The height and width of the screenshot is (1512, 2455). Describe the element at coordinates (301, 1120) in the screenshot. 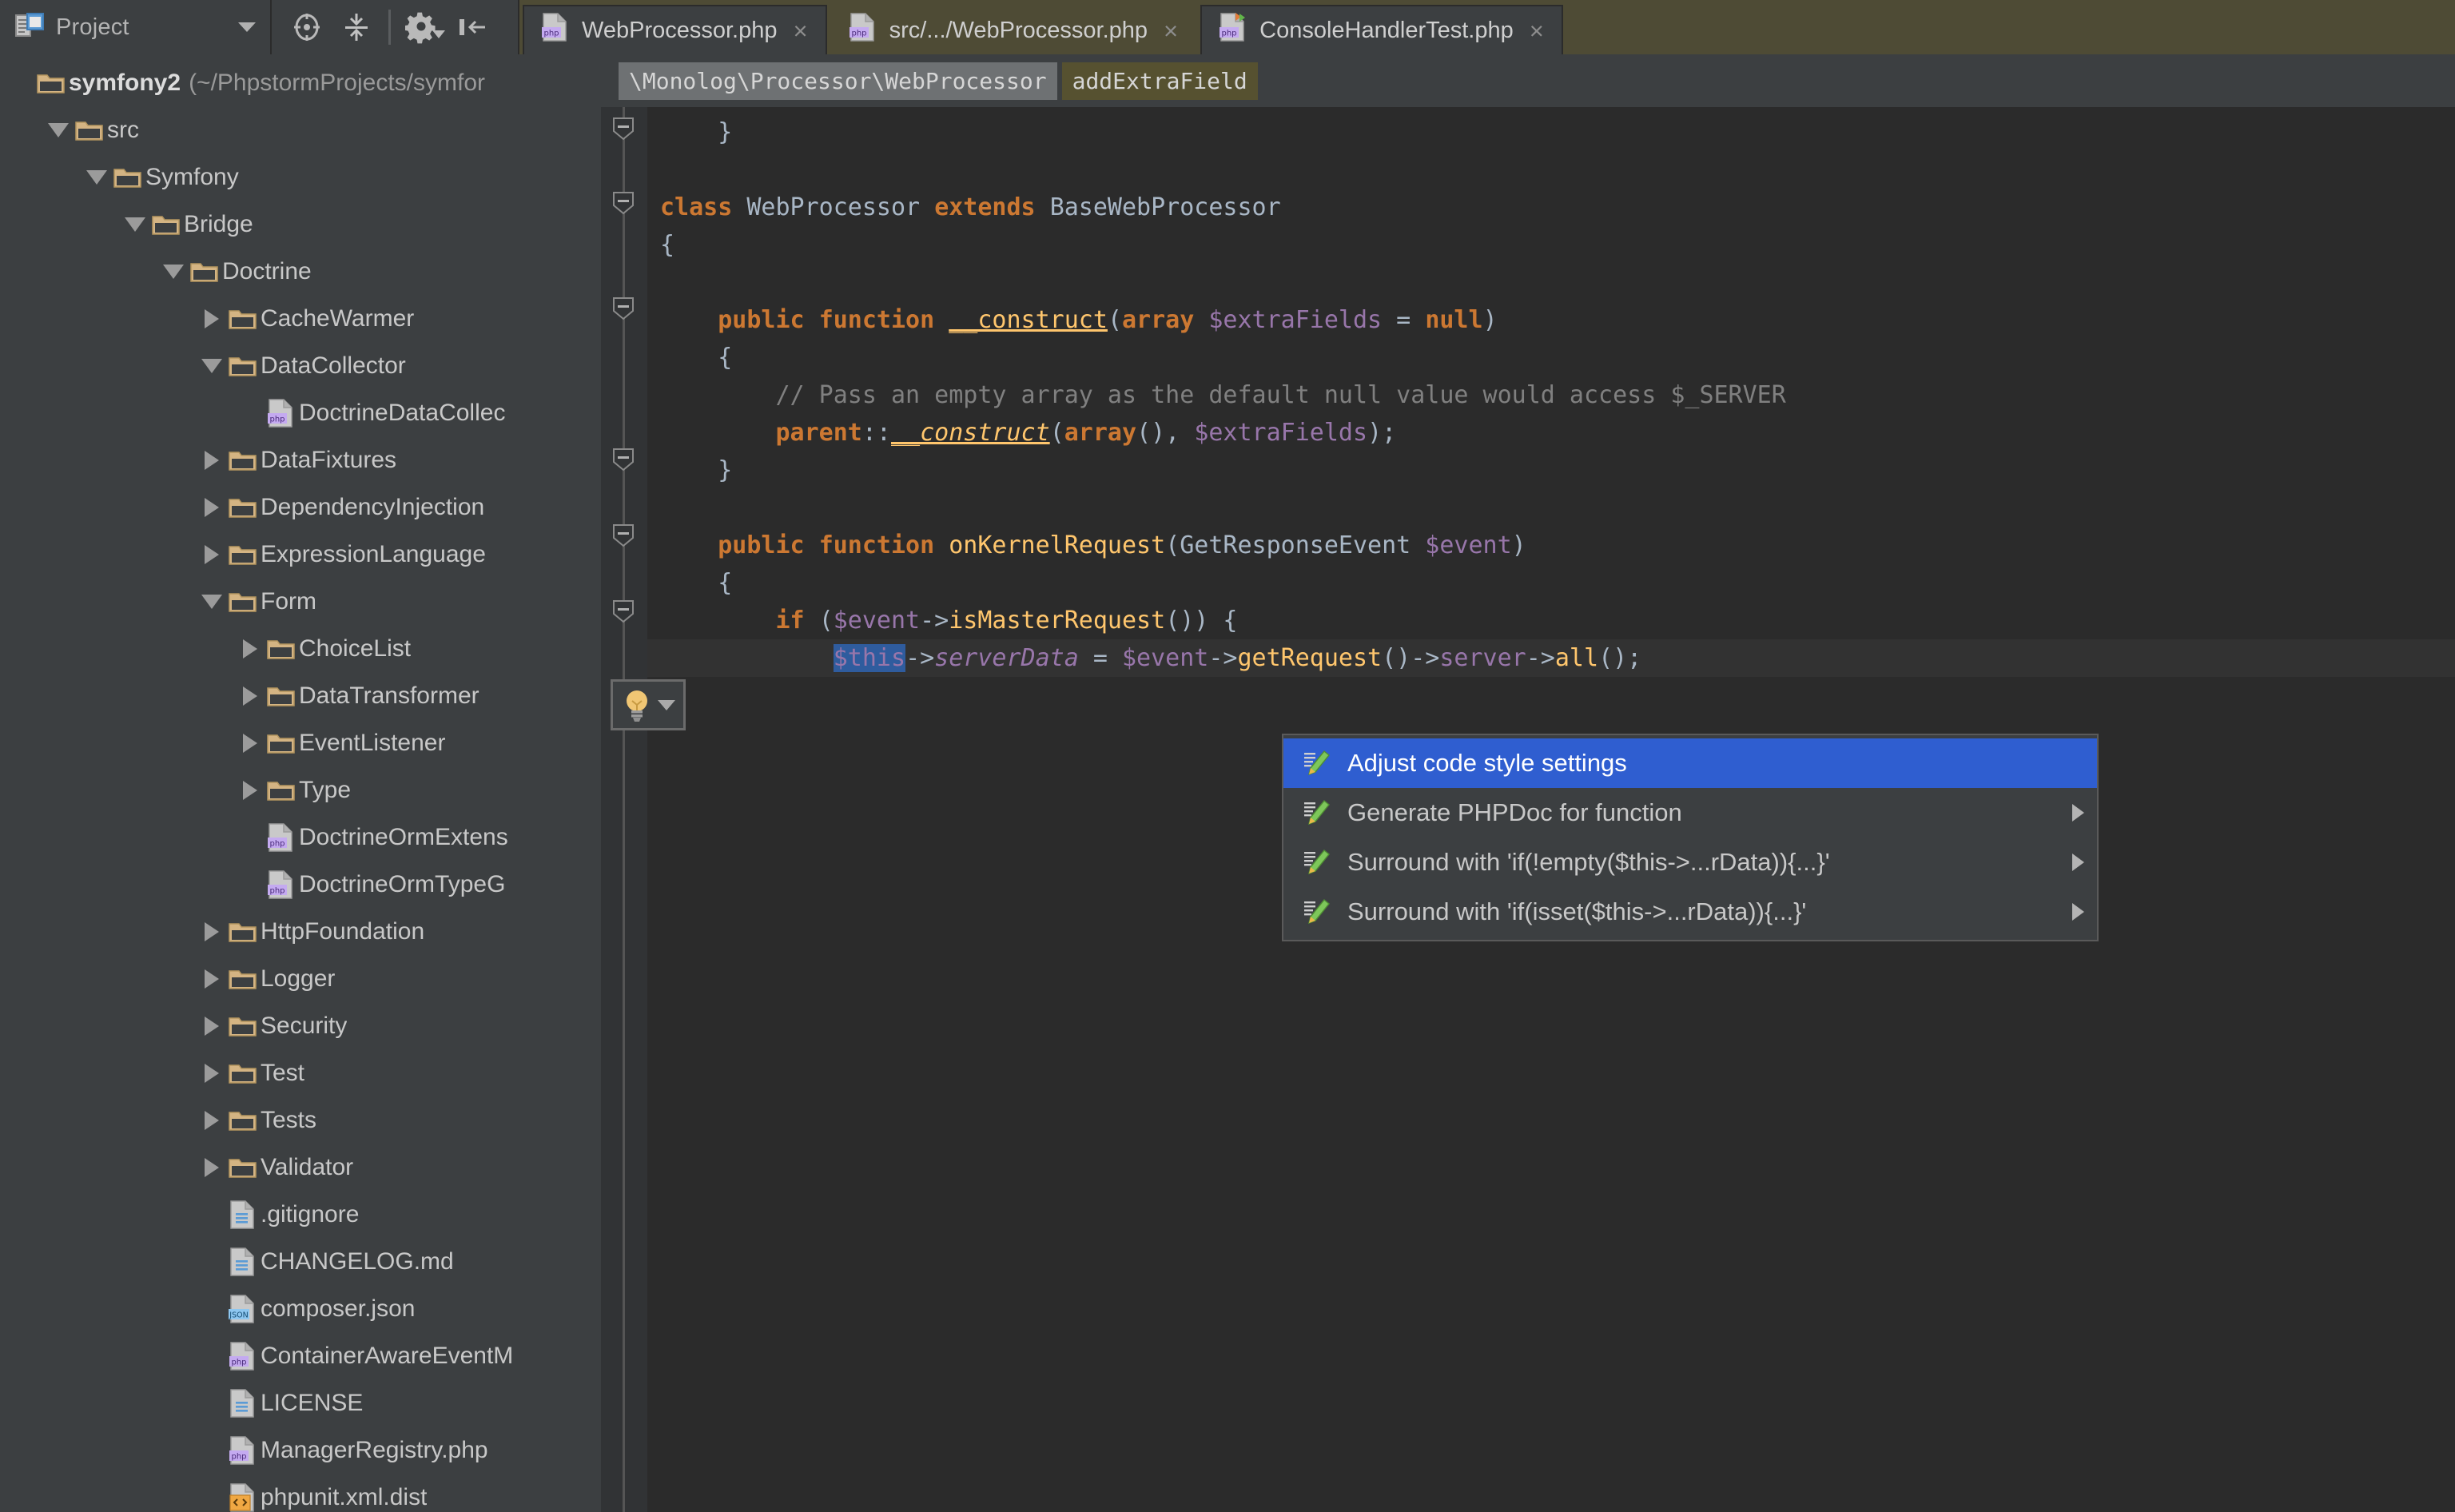

I see `tree-node: Tests` at that location.